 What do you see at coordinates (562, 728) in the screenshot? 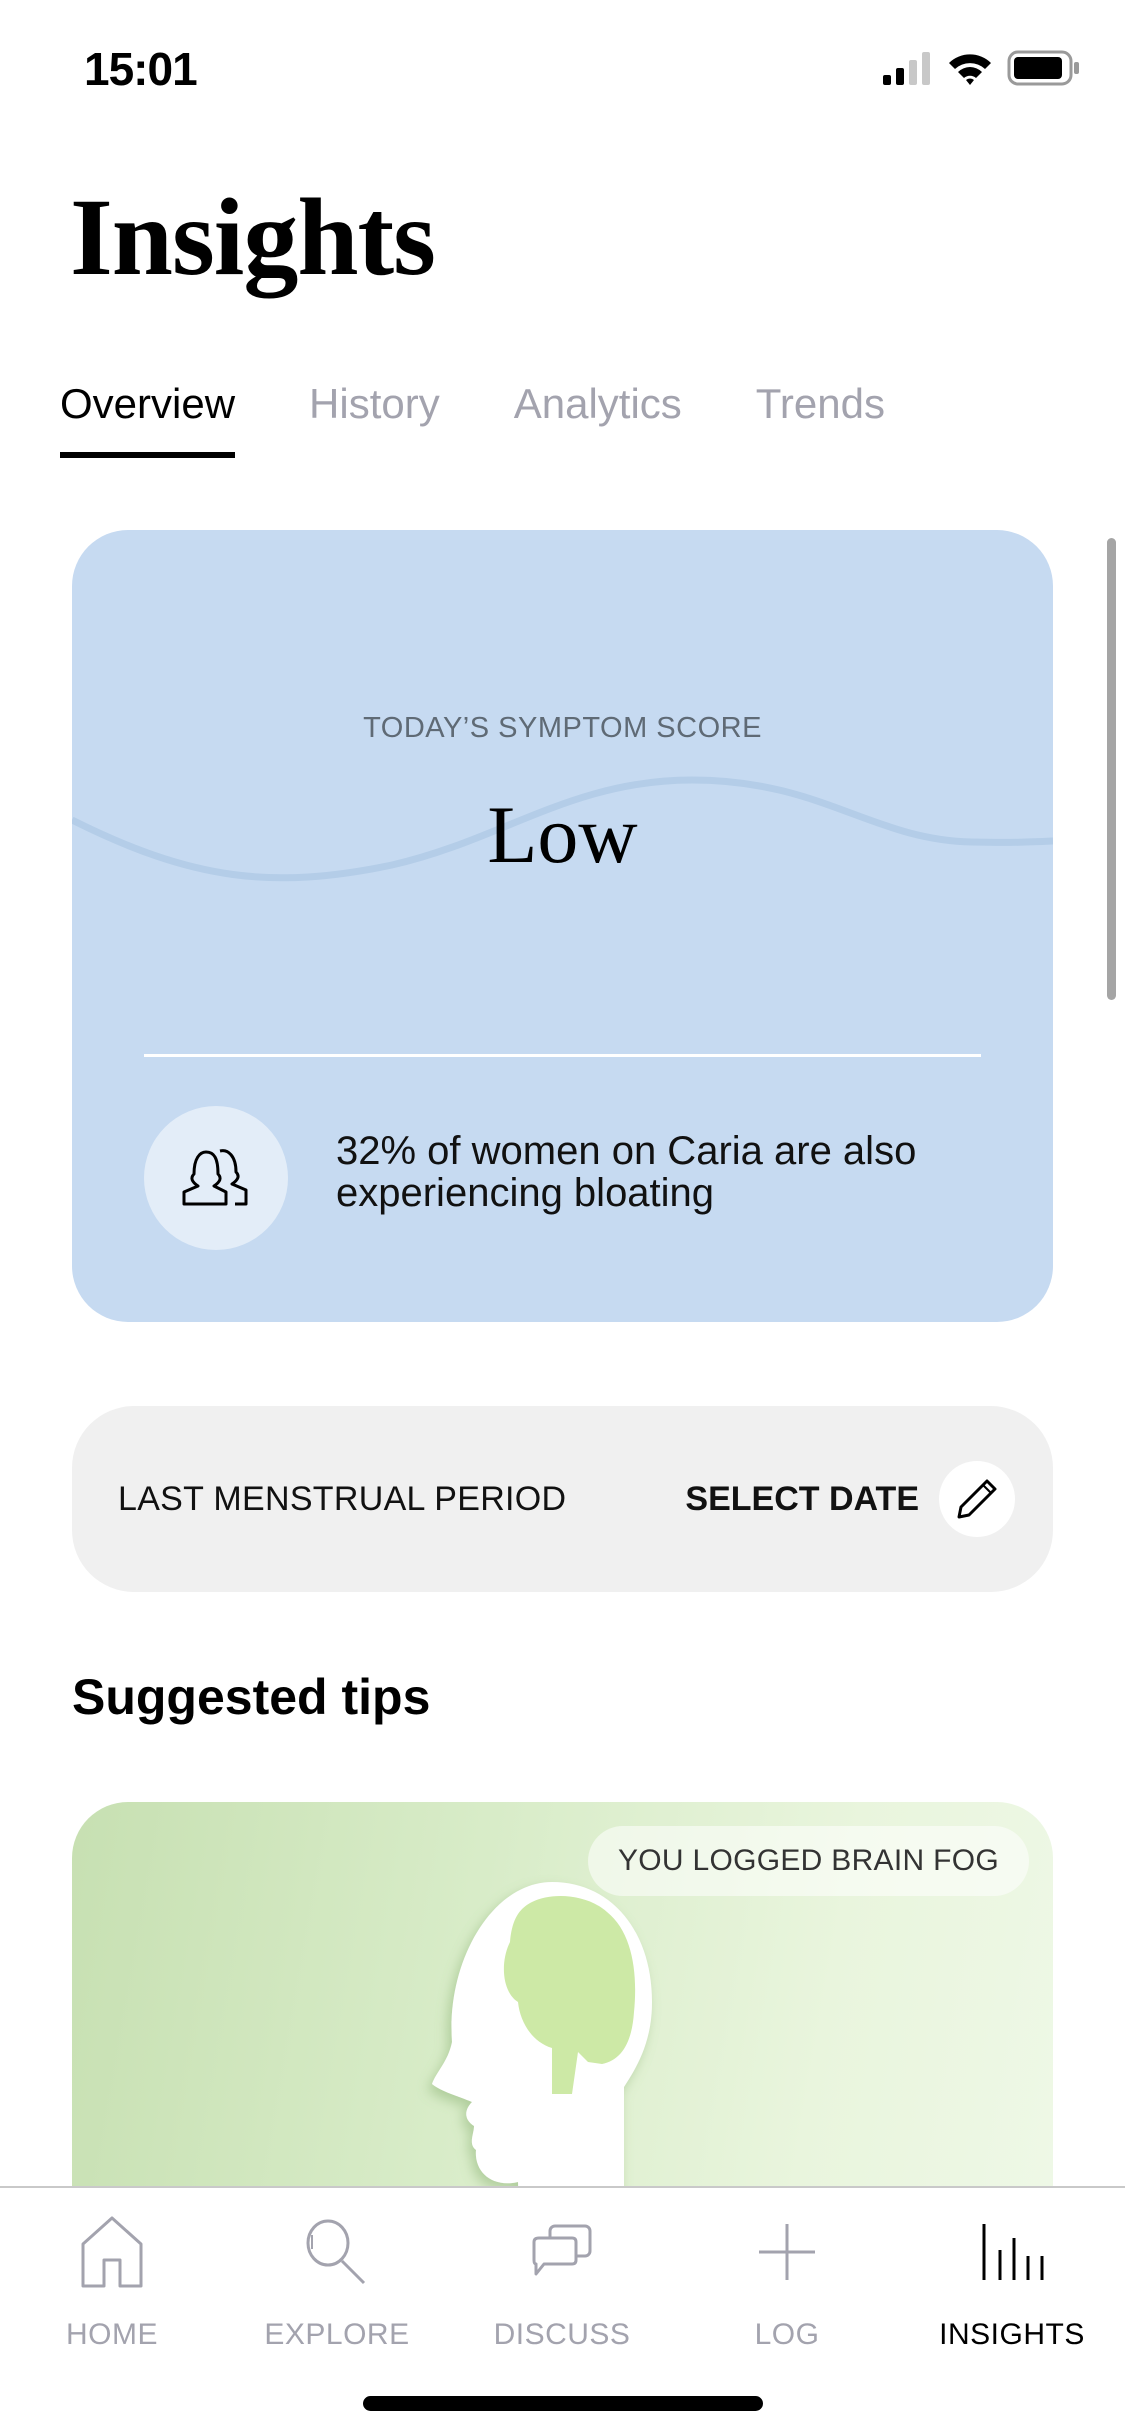
I see `symptom-score-label: TODAY’S SYMPTOM SCORE` at bounding box center [562, 728].